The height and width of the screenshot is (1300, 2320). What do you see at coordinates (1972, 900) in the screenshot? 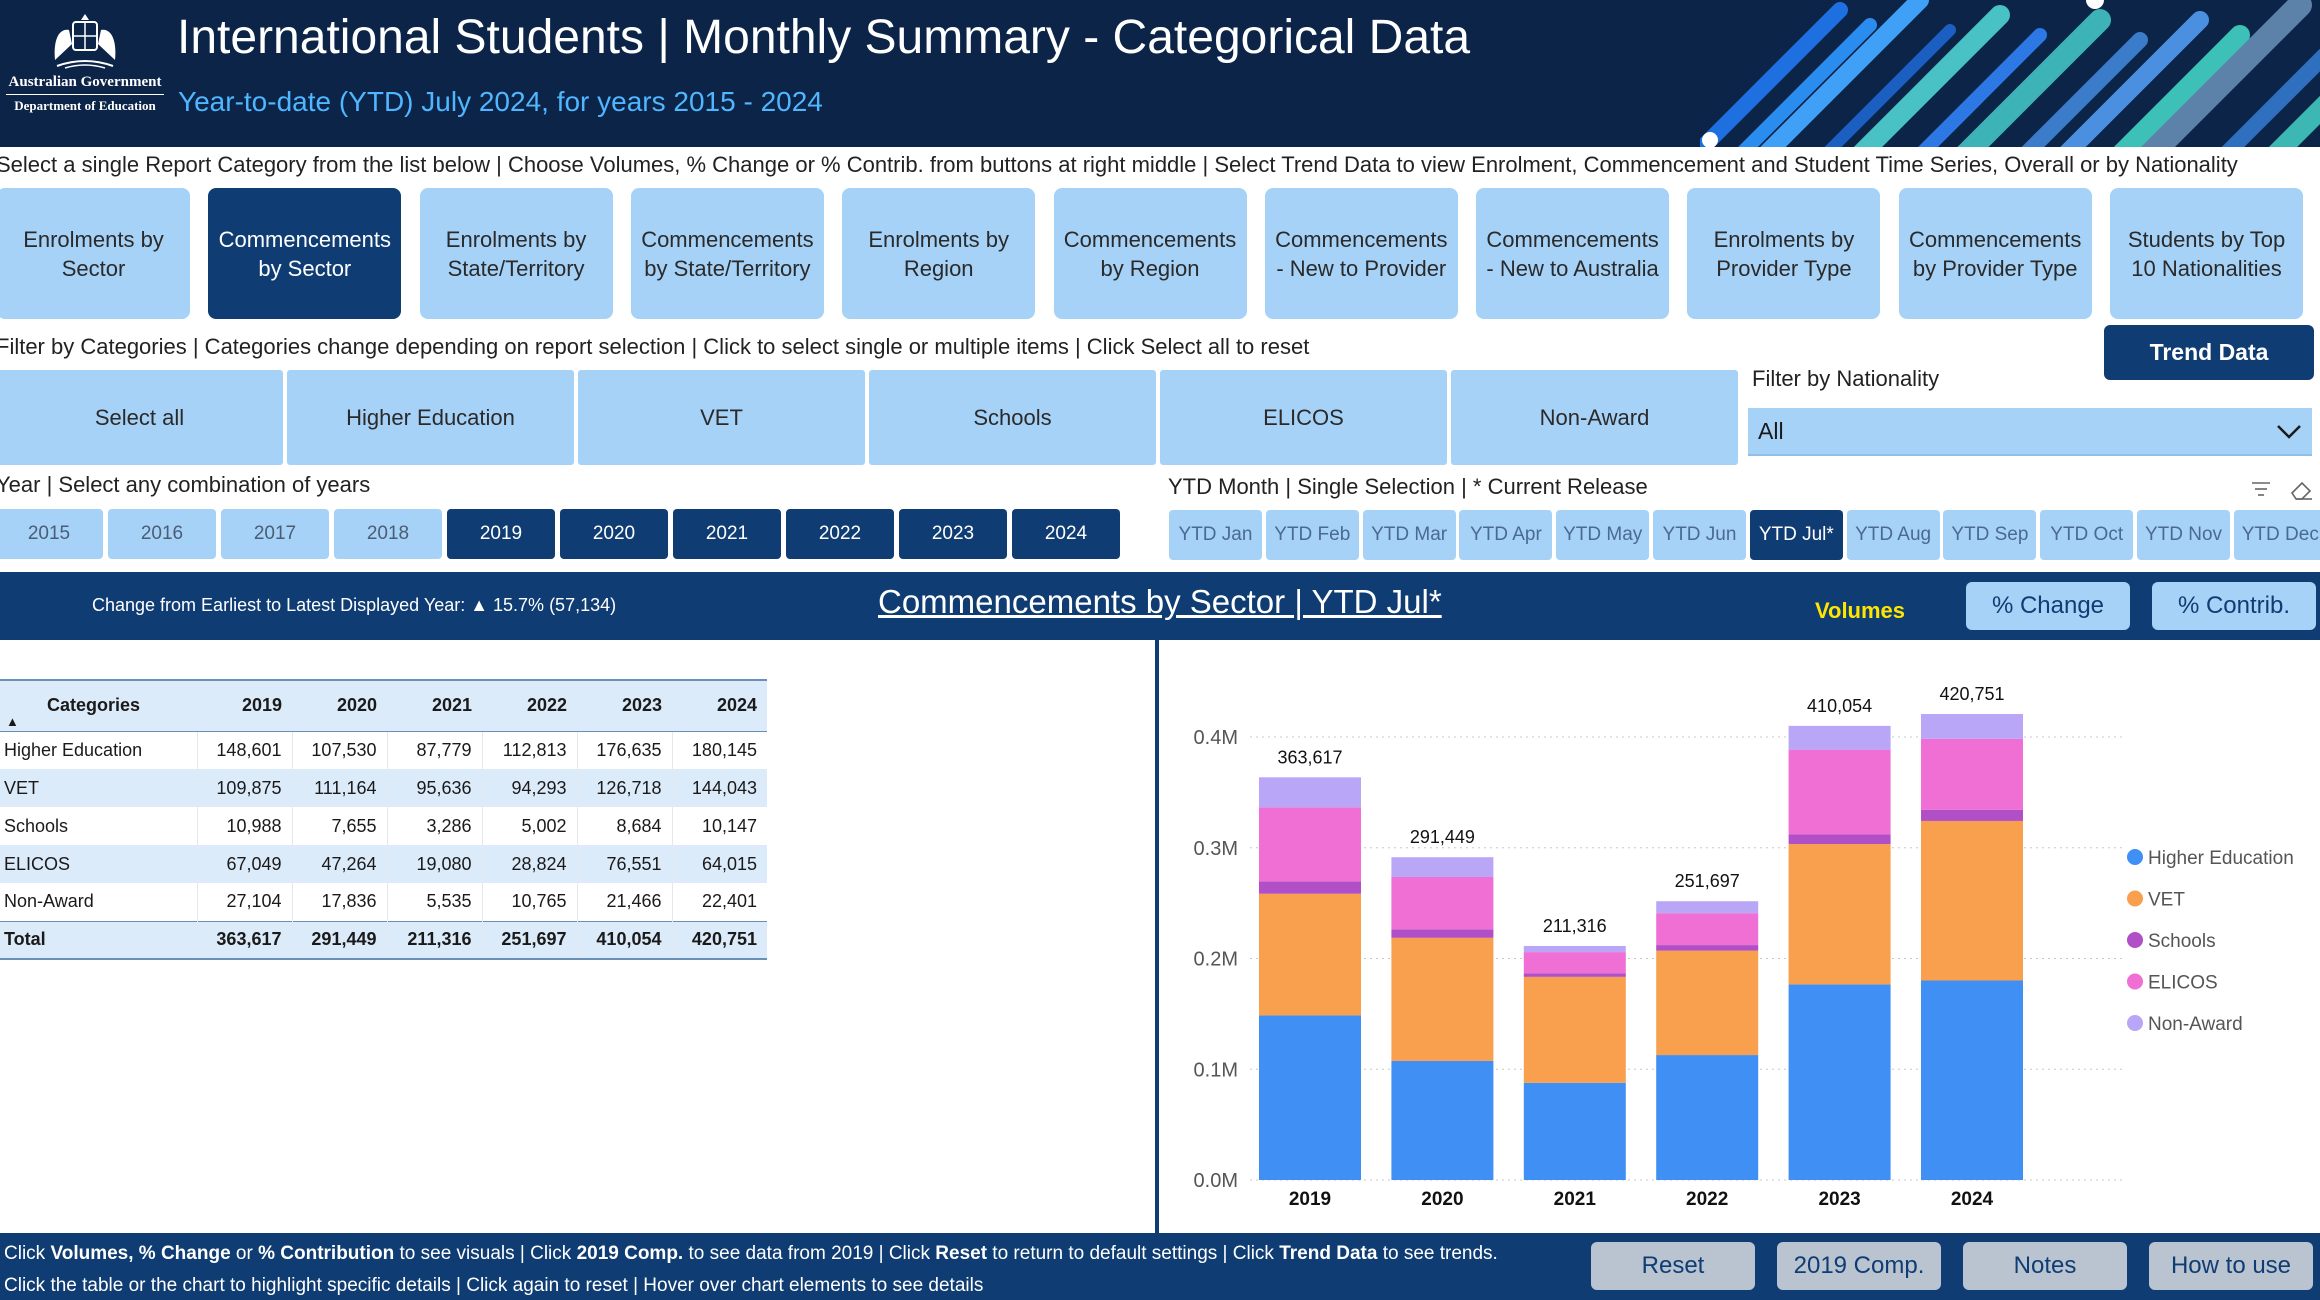
I see `bar-segment-vet-2024` at bounding box center [1972, 900].